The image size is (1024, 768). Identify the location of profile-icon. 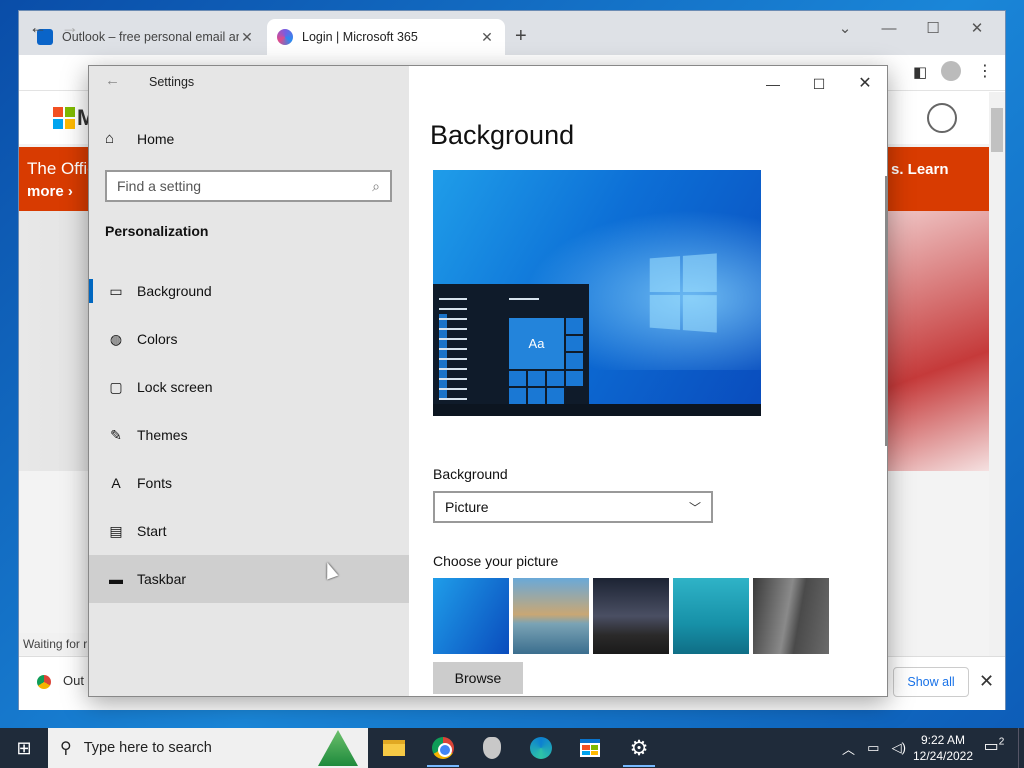
(951, 71).